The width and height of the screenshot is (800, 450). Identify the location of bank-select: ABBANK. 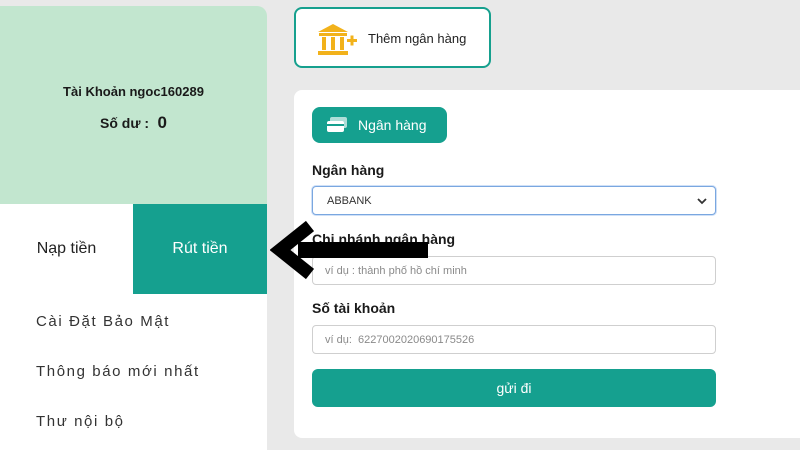
(514, 200).